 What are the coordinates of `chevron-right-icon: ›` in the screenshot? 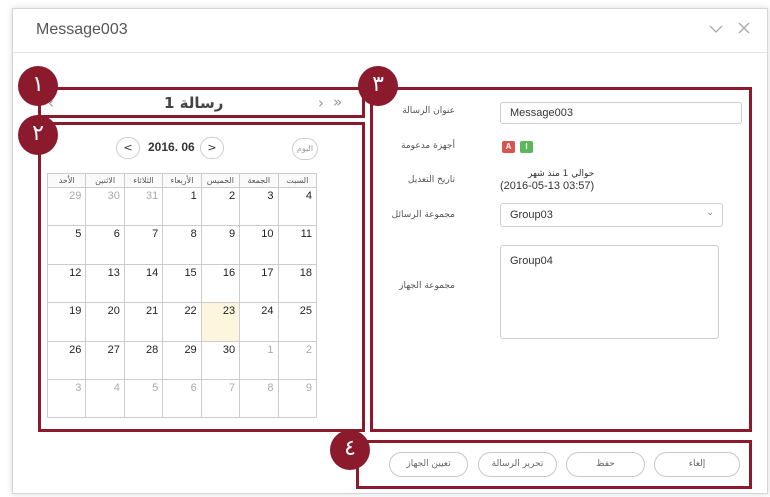 It's located at (321, 103).